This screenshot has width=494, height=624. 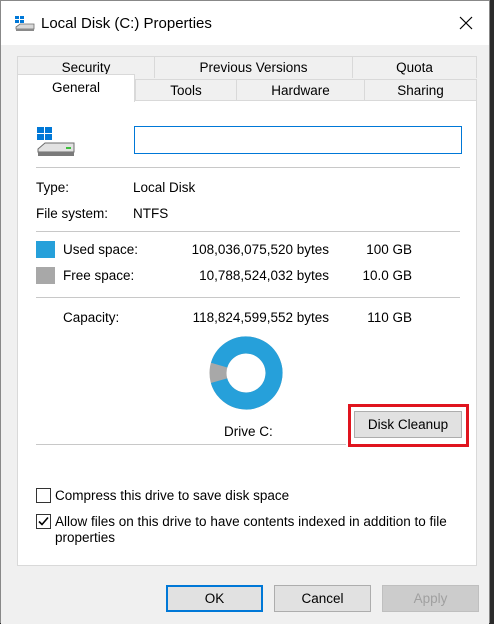 What do you see at coordinates (253, 67) in the screenshot?
I see `tab-previous-versions: Previous Versions` at bounding box center [253, 67].